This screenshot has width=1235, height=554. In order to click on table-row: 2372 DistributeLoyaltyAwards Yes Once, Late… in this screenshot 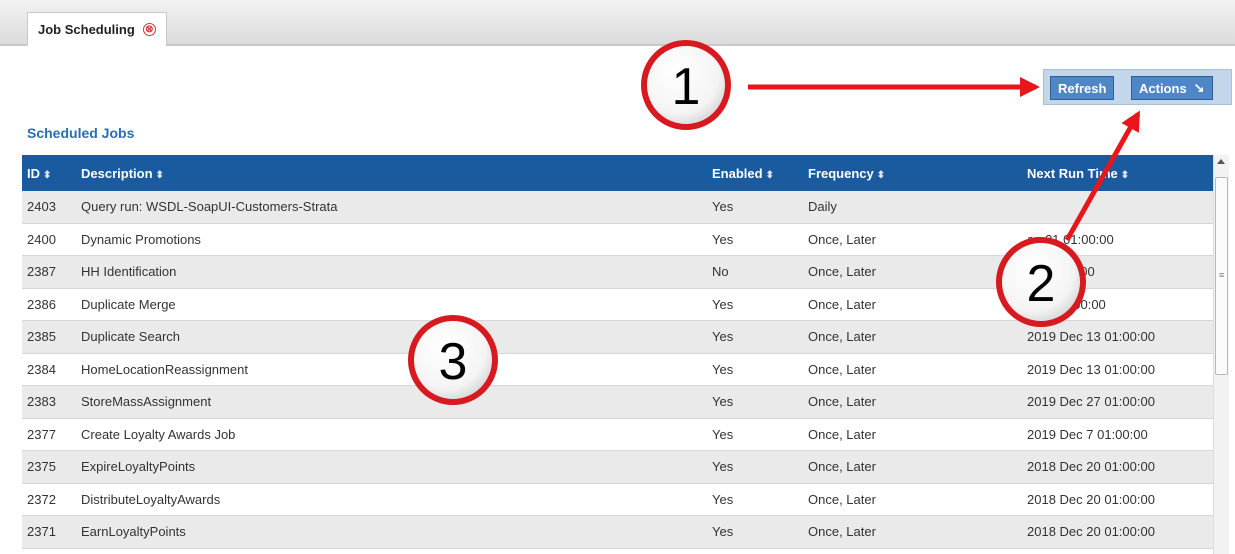, I will do `click(617, 499)`.